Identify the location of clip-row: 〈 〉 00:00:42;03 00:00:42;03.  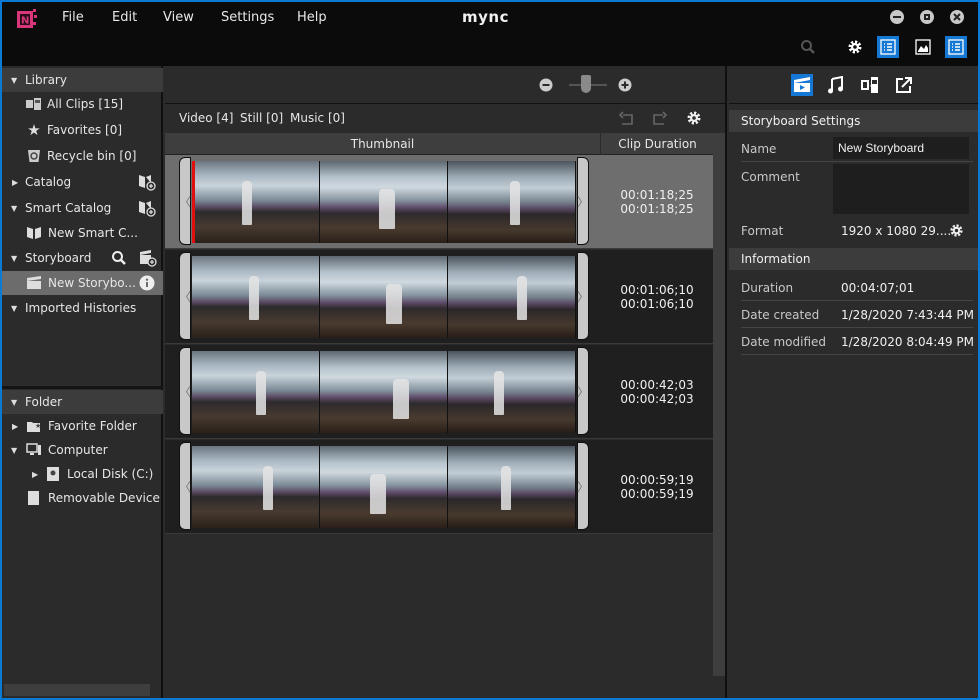
(439, 392).